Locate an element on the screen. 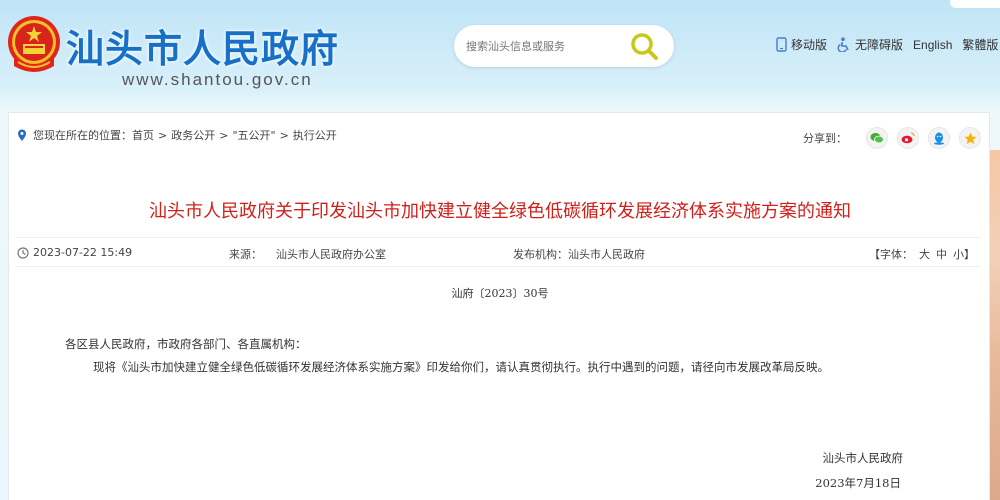 This screenshot has height=500, width=1000. english-label: English is located at coordinates (933, 44).